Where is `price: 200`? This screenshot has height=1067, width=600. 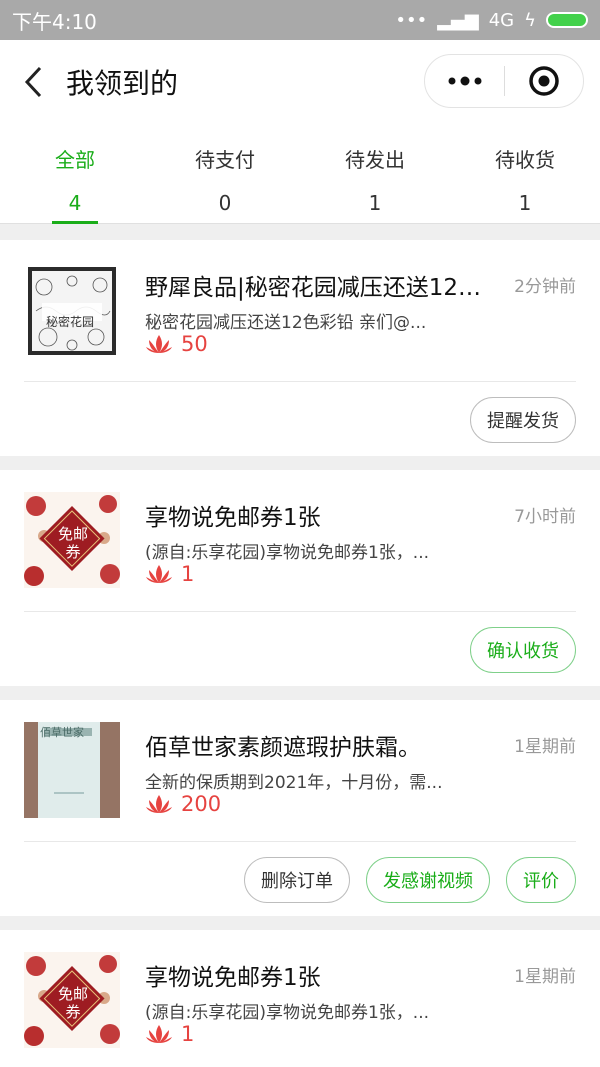 price: 200 is located at coordinates (183, 804).